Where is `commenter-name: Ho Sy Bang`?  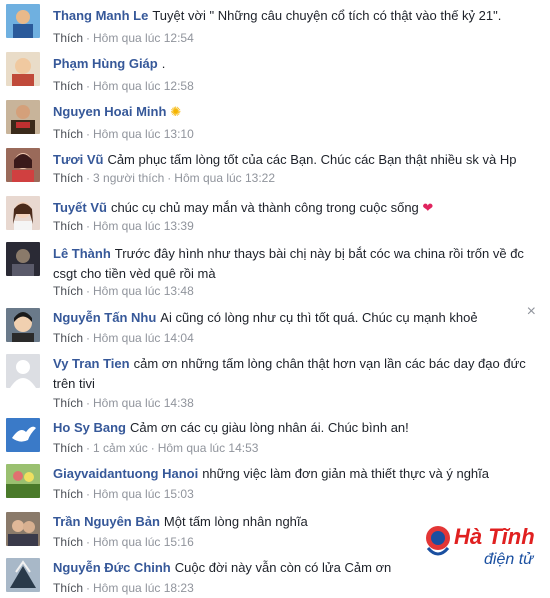
commenter-name: Ho Sy Bang is located at coordinates (89, 427).